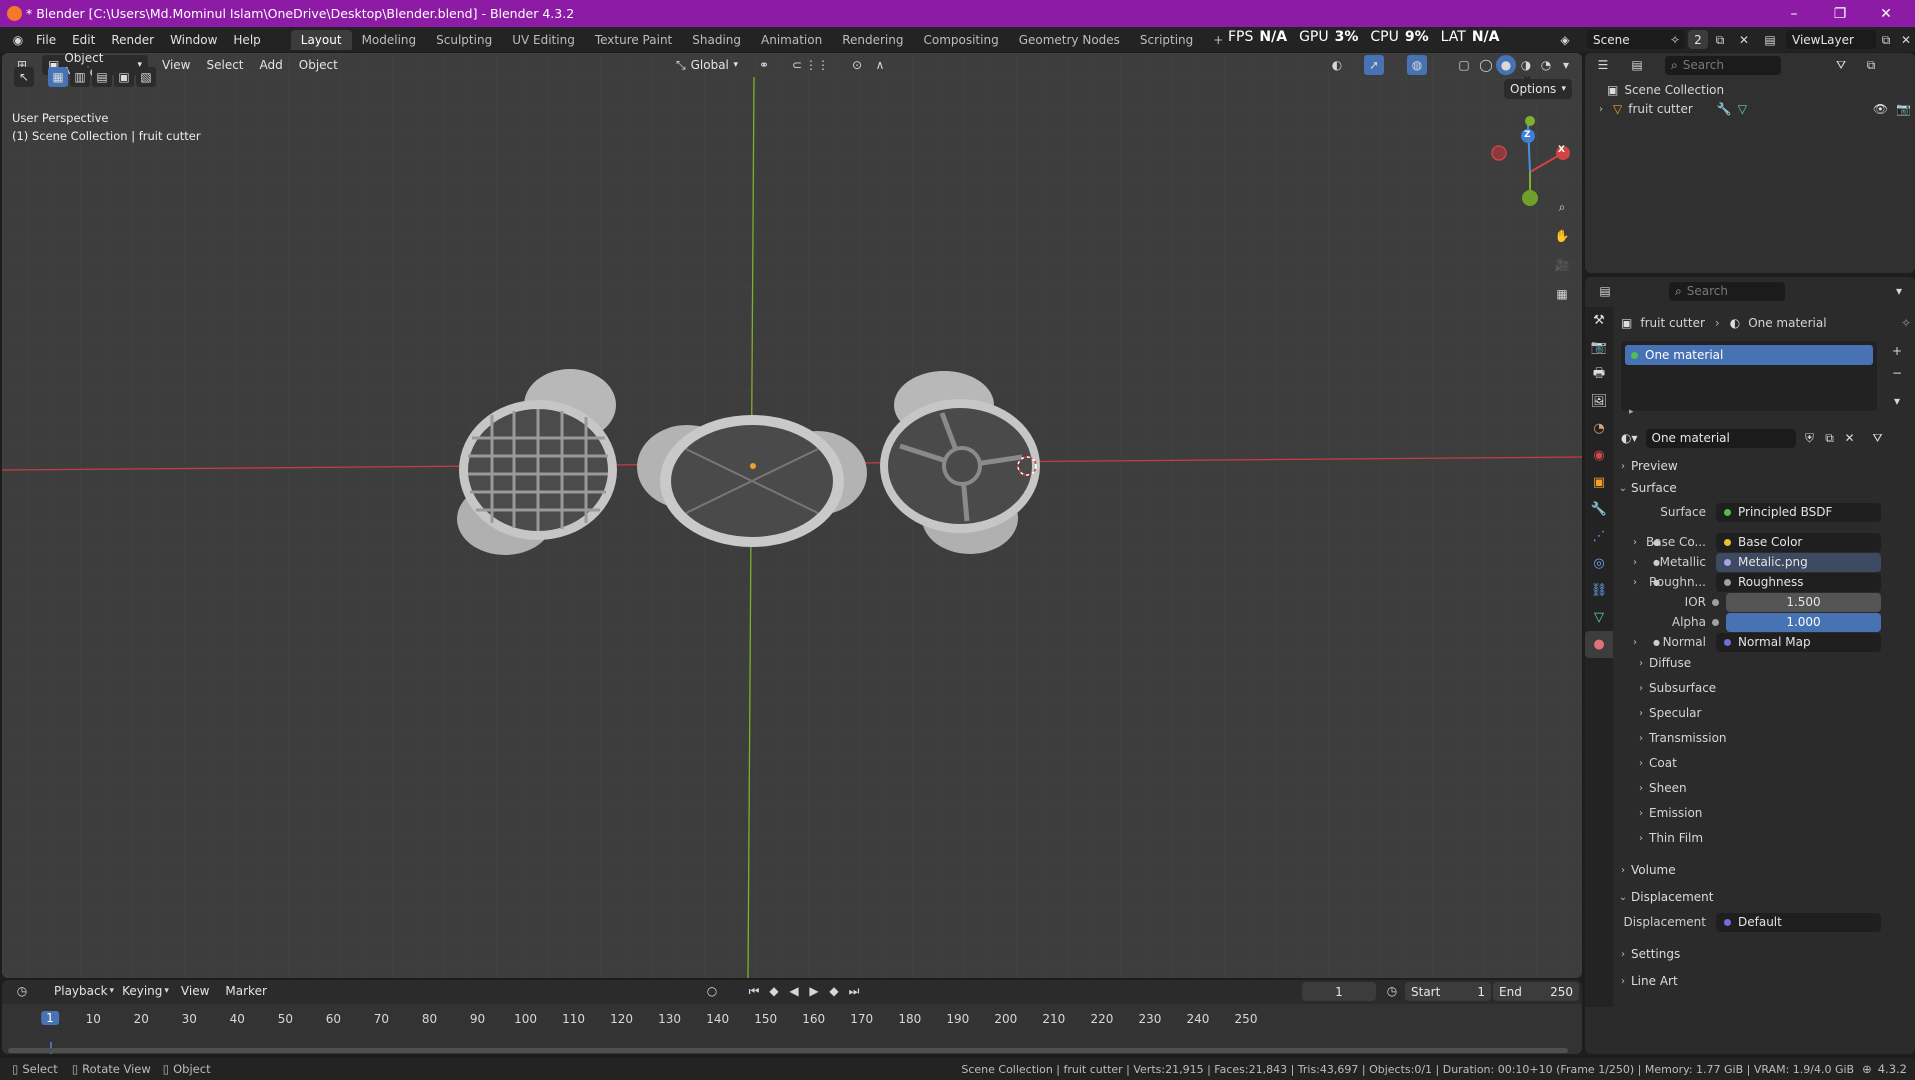 The height and width of the screenshot is (1080, 1915). I want to click on new-collection-icon: ⧉, so click(1871, 65).